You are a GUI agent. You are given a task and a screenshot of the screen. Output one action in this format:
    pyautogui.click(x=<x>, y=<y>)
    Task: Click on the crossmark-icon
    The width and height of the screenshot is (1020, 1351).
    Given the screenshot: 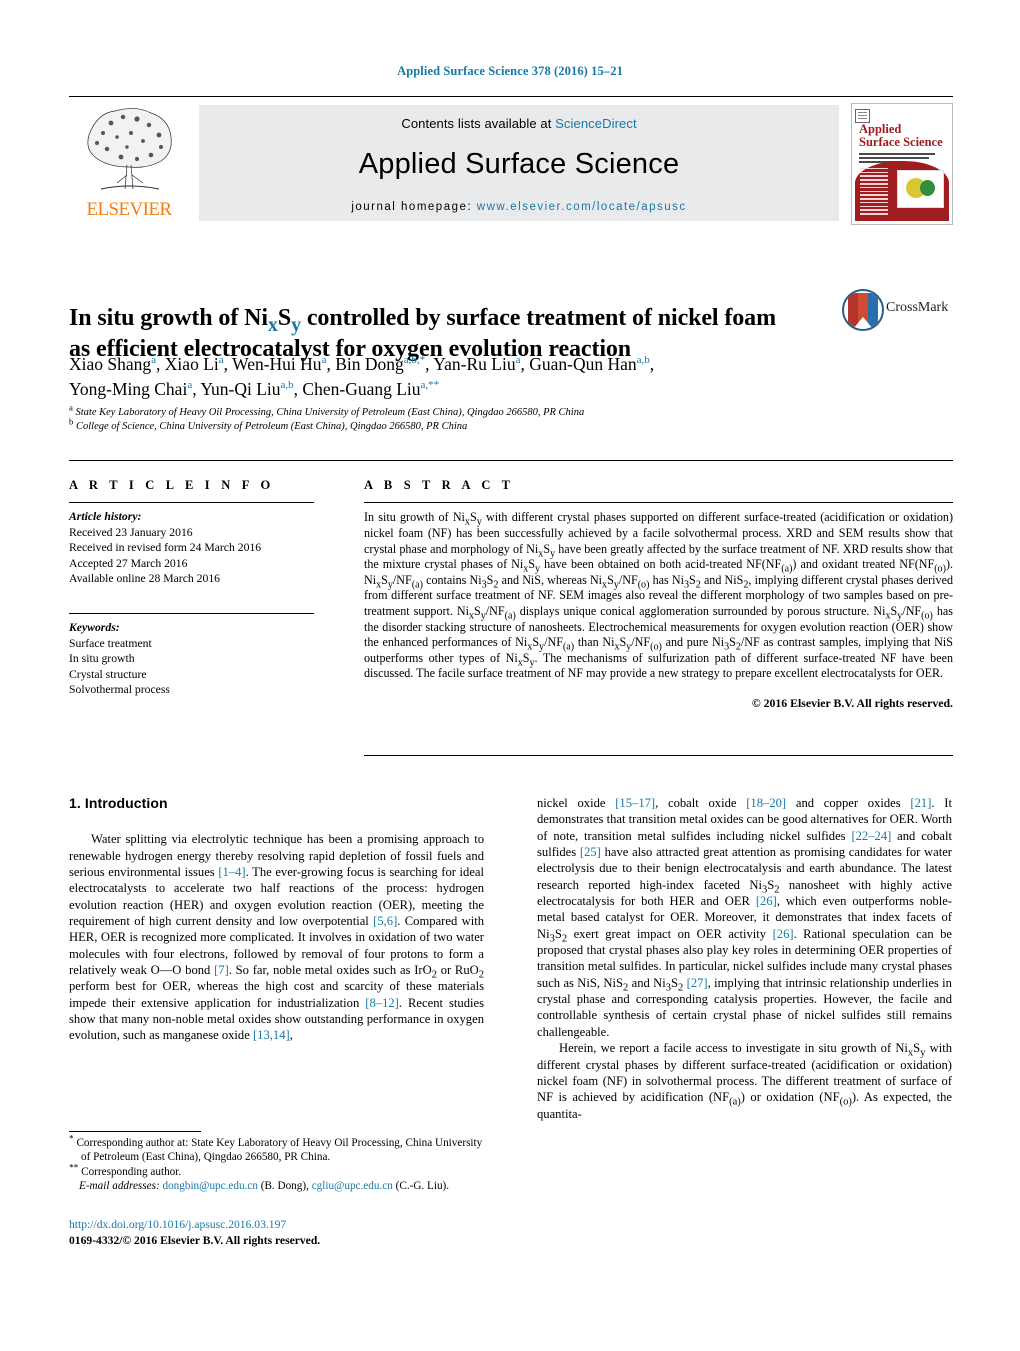 What is the action you would take?
    pyautogui.click(x=863, y=310)
    